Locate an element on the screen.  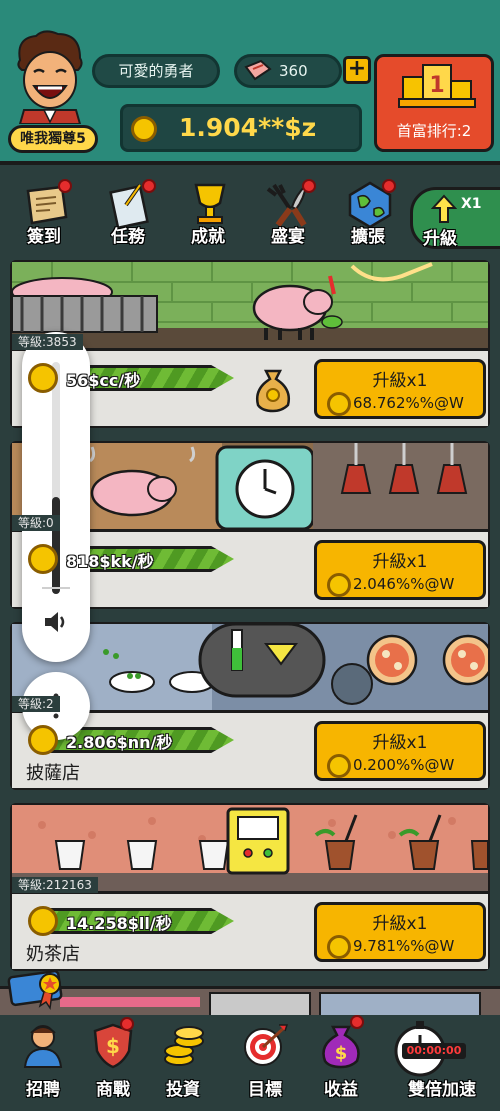
income-rate: 56$cc/秒 is located at coordinates (103, 380).